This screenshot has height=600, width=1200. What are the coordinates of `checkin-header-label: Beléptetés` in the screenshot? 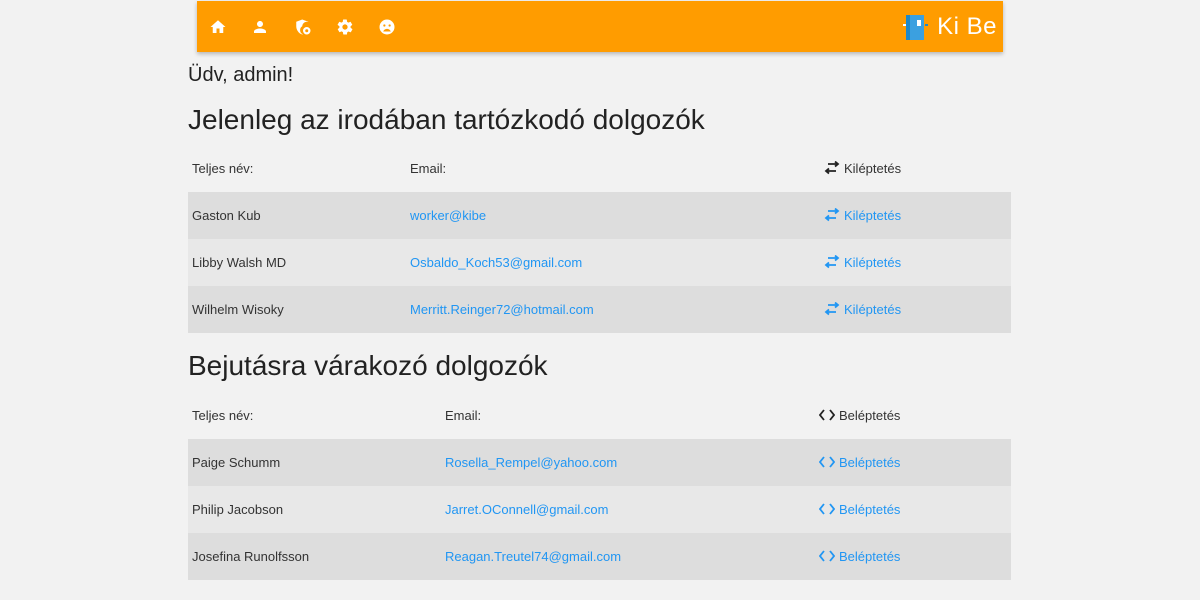 It's located at (870, 415).